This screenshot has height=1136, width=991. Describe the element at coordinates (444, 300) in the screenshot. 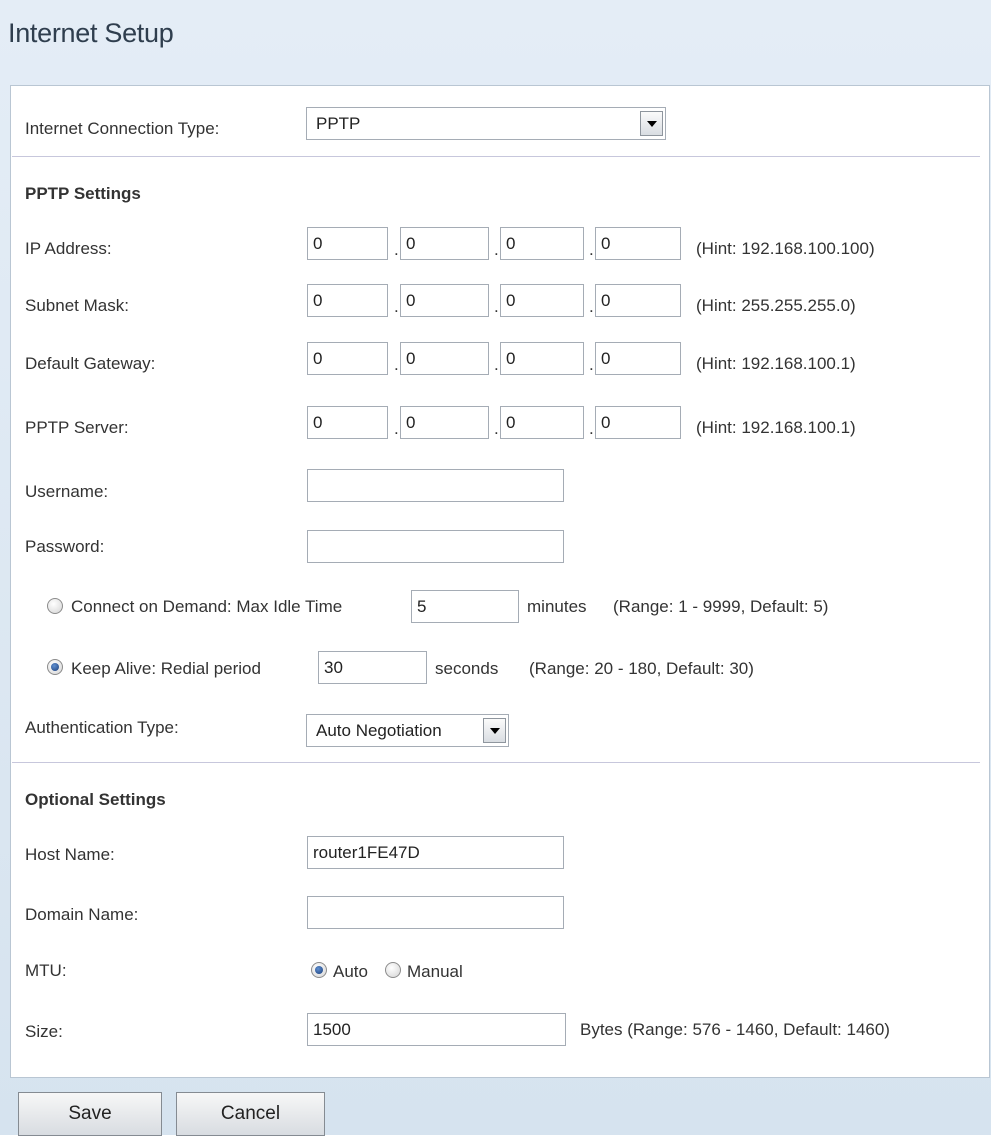

I see `subnet-mask-octet-2: 0` at that location.